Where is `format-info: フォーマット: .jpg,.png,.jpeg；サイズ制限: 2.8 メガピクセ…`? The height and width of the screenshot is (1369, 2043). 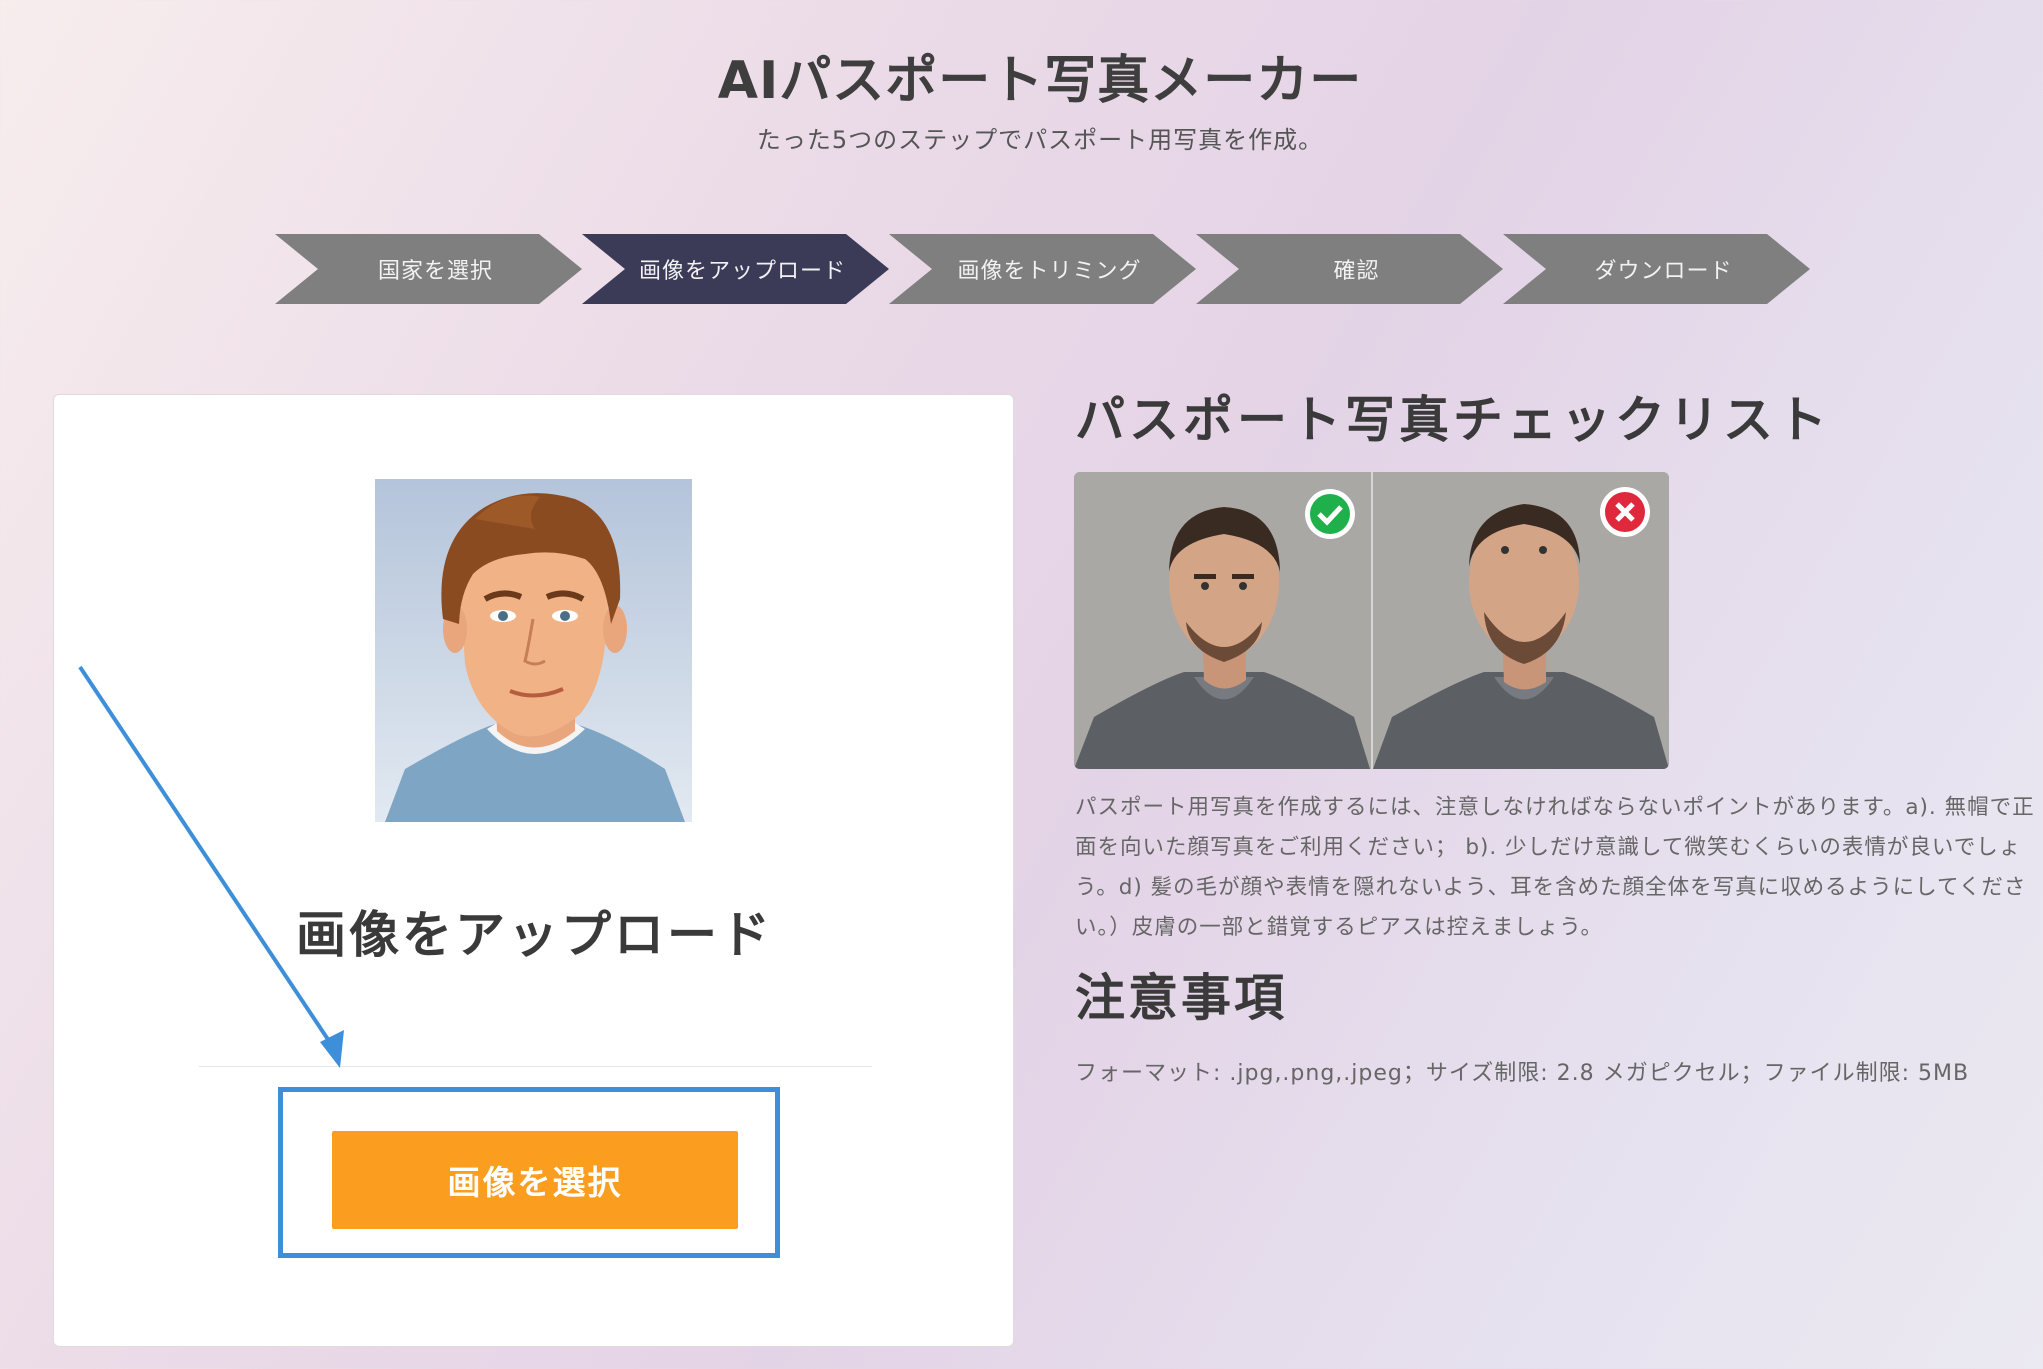 format-info: フォーマット: .jpg,.png,.jpeg；サイズ制限: 2.8 メガピクセ… is located at coordinates (1522, 1073).